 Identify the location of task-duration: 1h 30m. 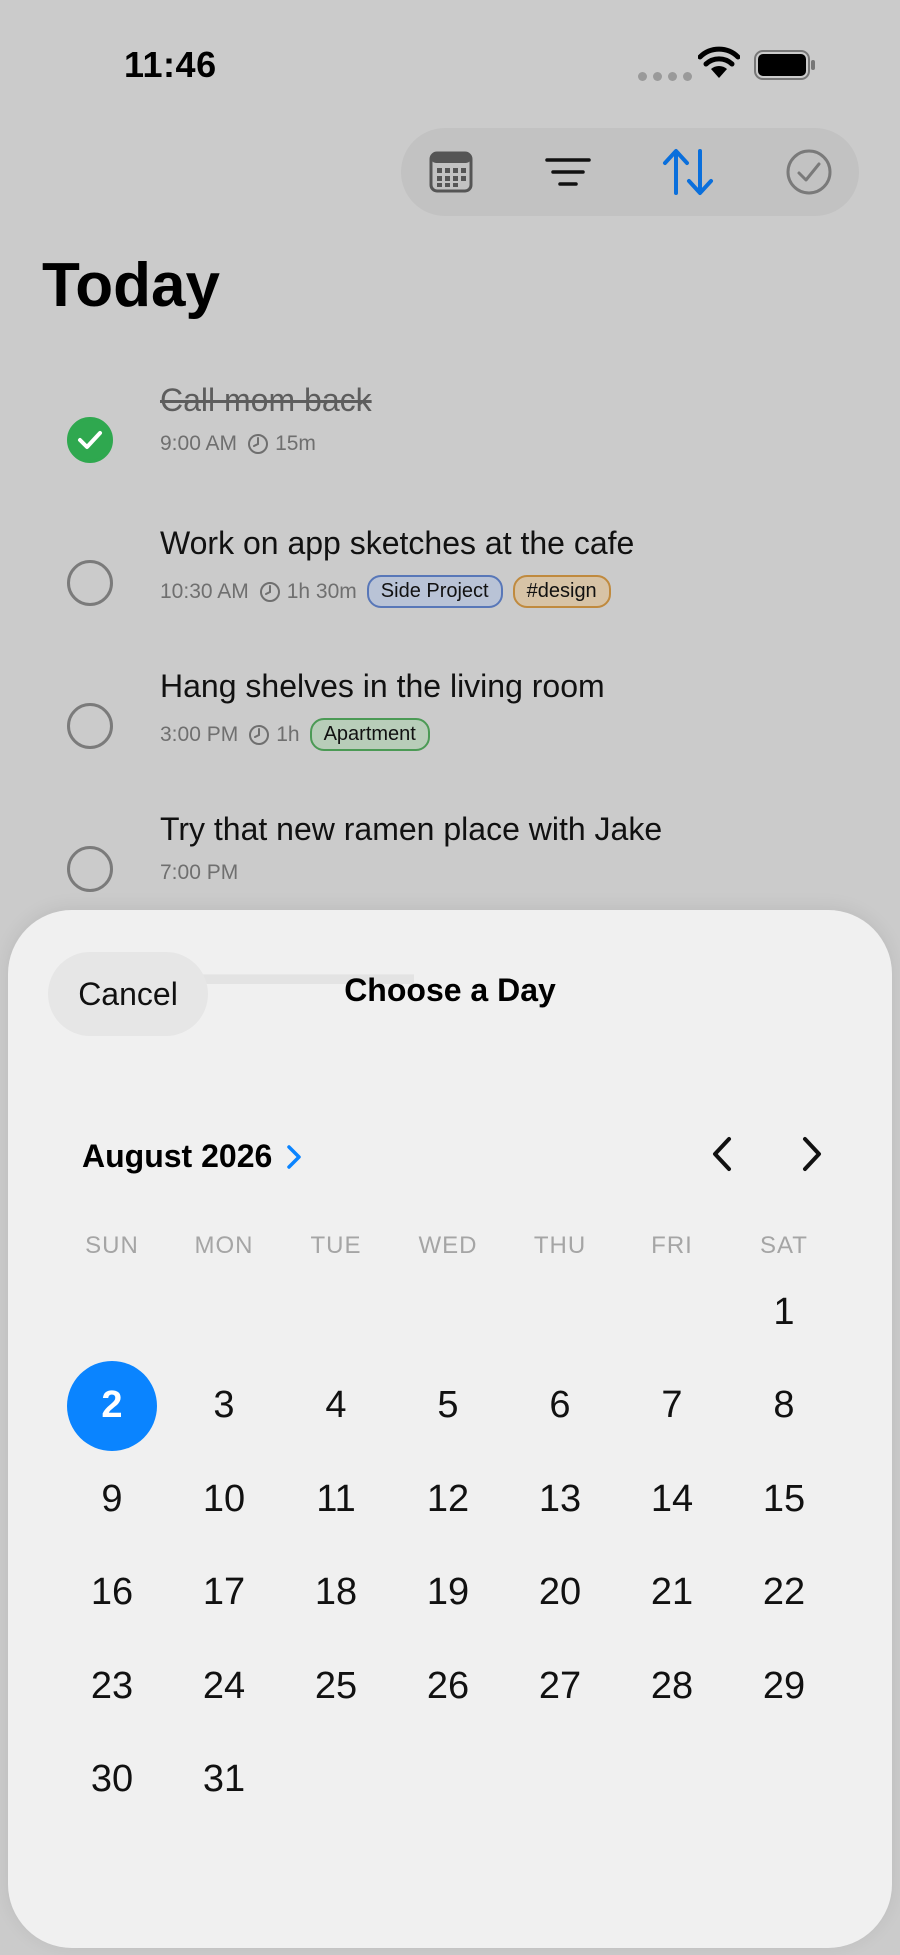
(308, 592).